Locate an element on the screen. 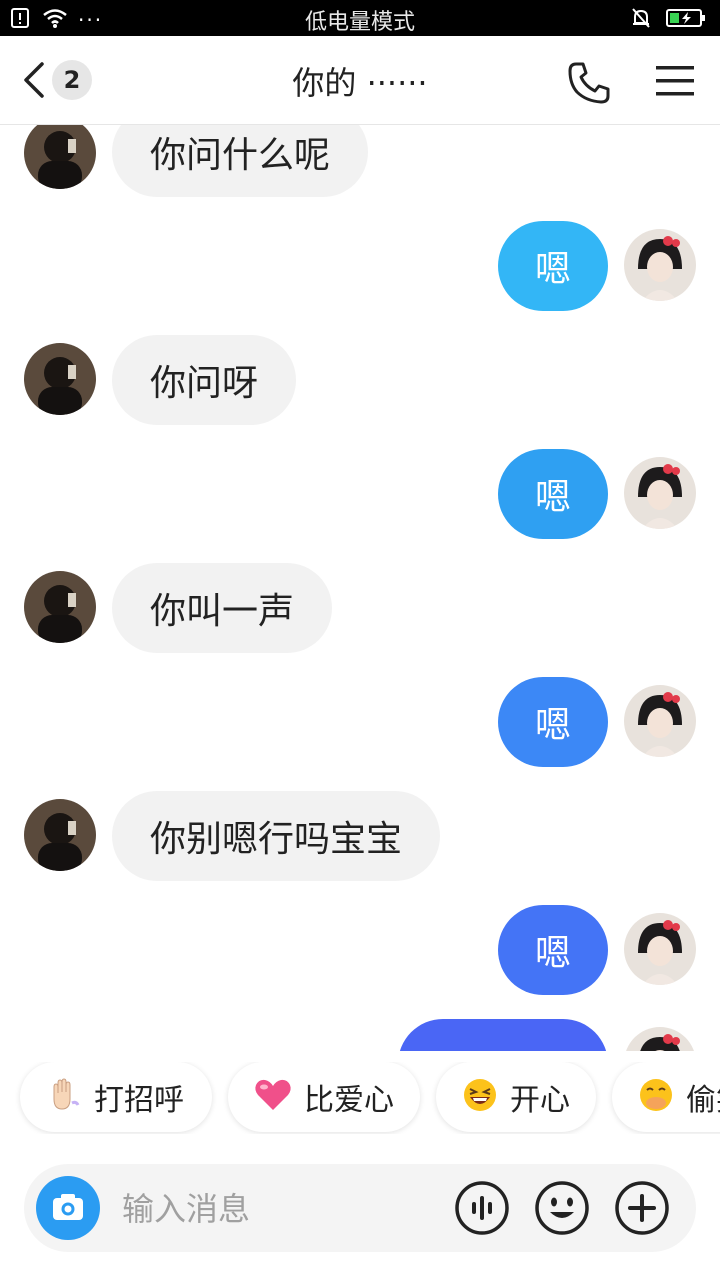 This screenshot has height=1280, width=720. message-input: 输入消息 is located at coordinates (186, 1207).